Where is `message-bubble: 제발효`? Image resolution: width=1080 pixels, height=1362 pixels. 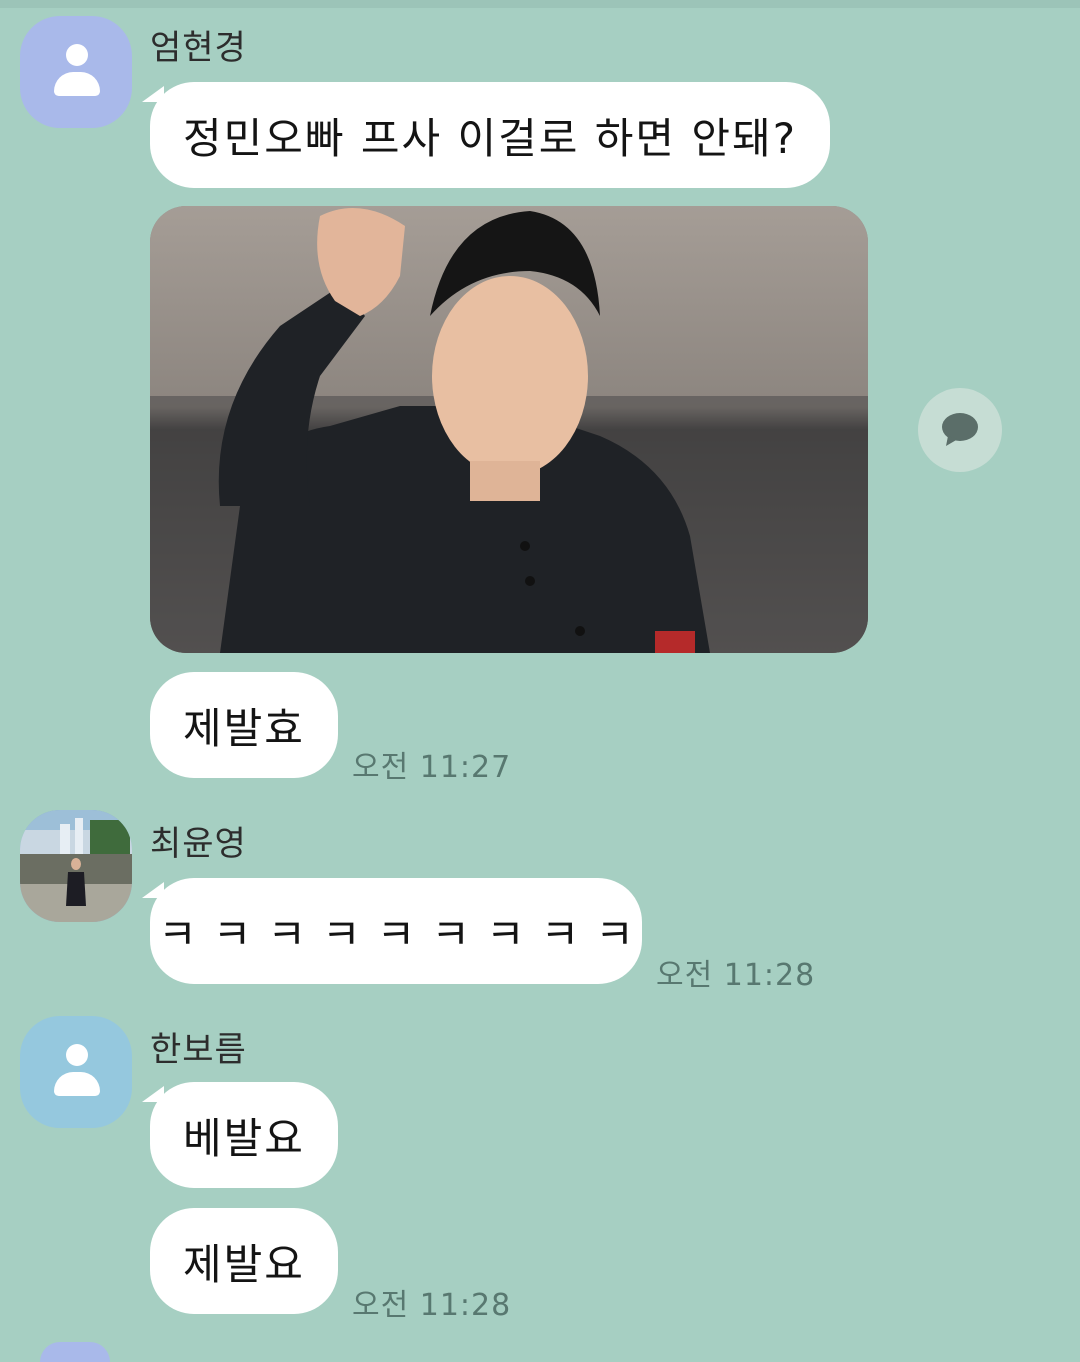
message-bubble: 제발효 is located at coordinates (244, 725).